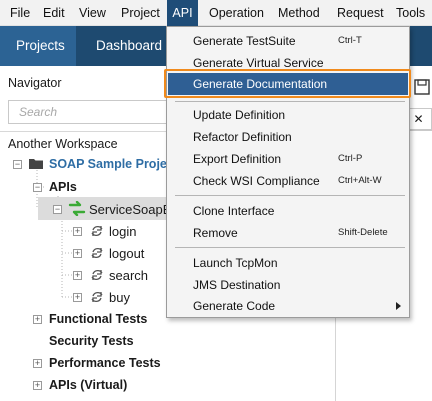 The height and width of the screenshot is (401, 432). I want to click on menu-item-generate-documentation: Generate Documentation, so click(288, 84).